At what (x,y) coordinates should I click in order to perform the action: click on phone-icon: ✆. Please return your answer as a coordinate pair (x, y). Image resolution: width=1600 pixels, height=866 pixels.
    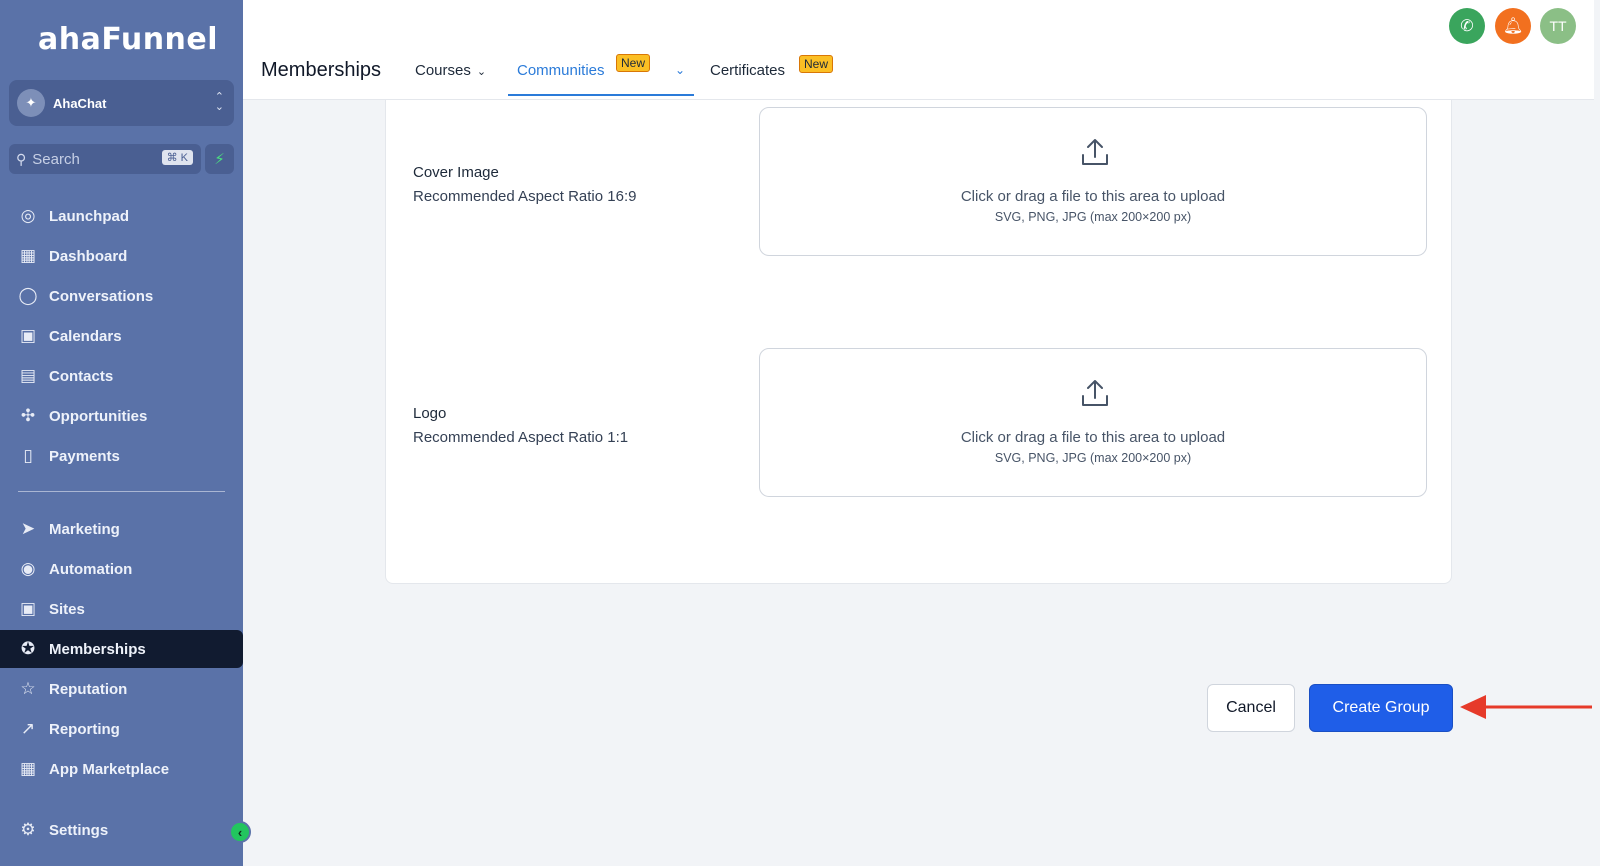
    Looking at the image, I should click on (1467, 26).